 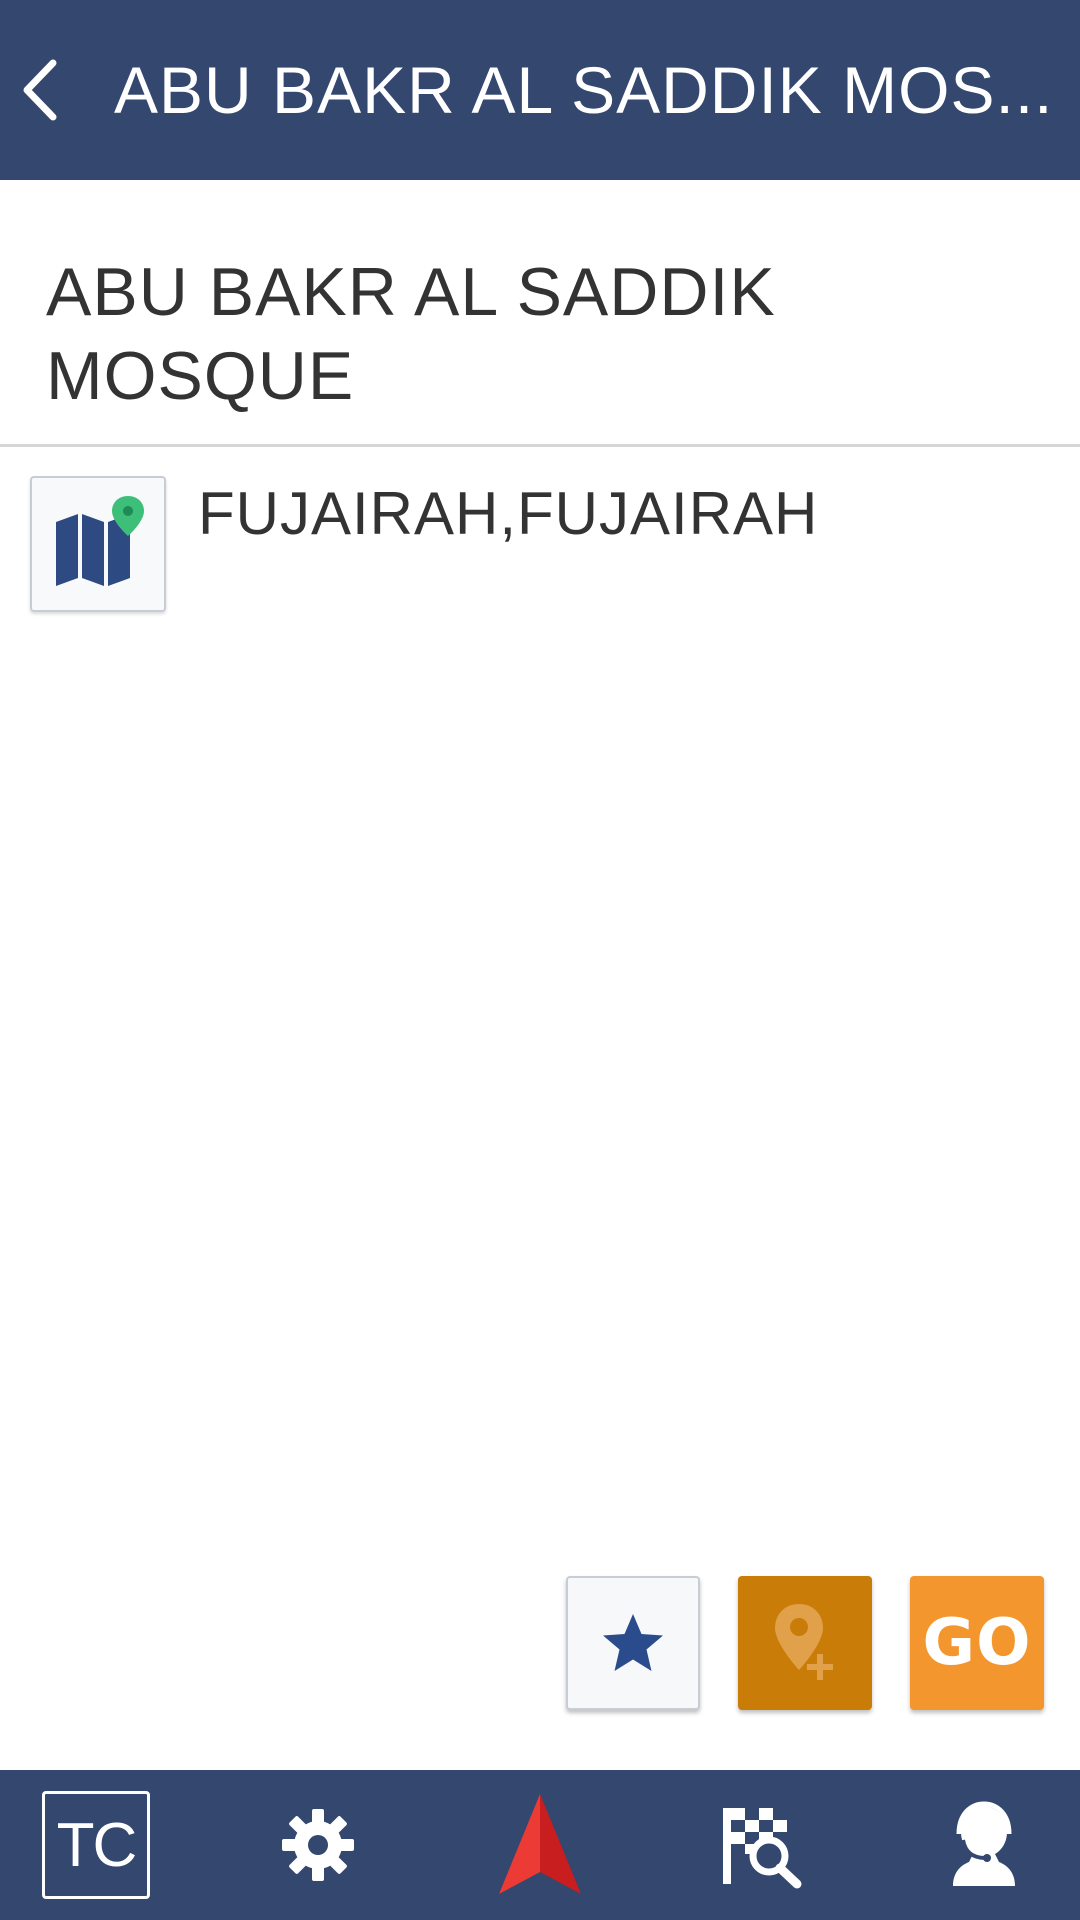 I want to click on nav-navigate-button, so click(x=540, y=1845).